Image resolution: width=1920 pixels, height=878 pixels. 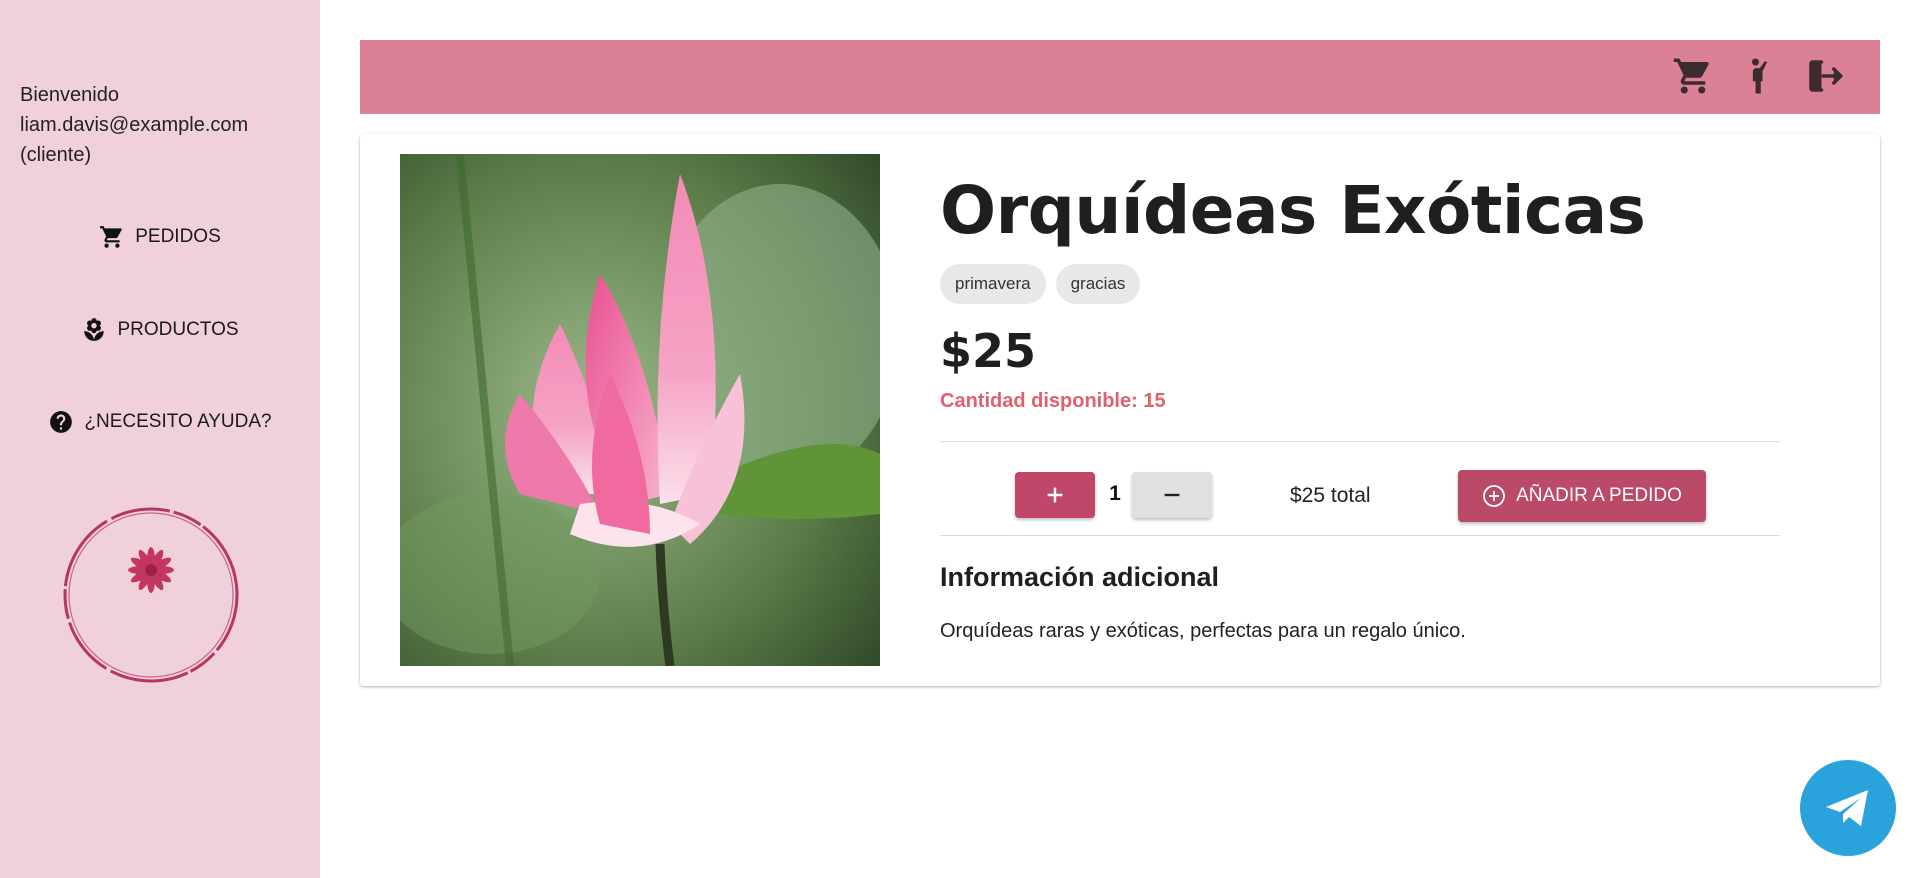 I want to click on logout-icon, so click(x=1826, y=76).